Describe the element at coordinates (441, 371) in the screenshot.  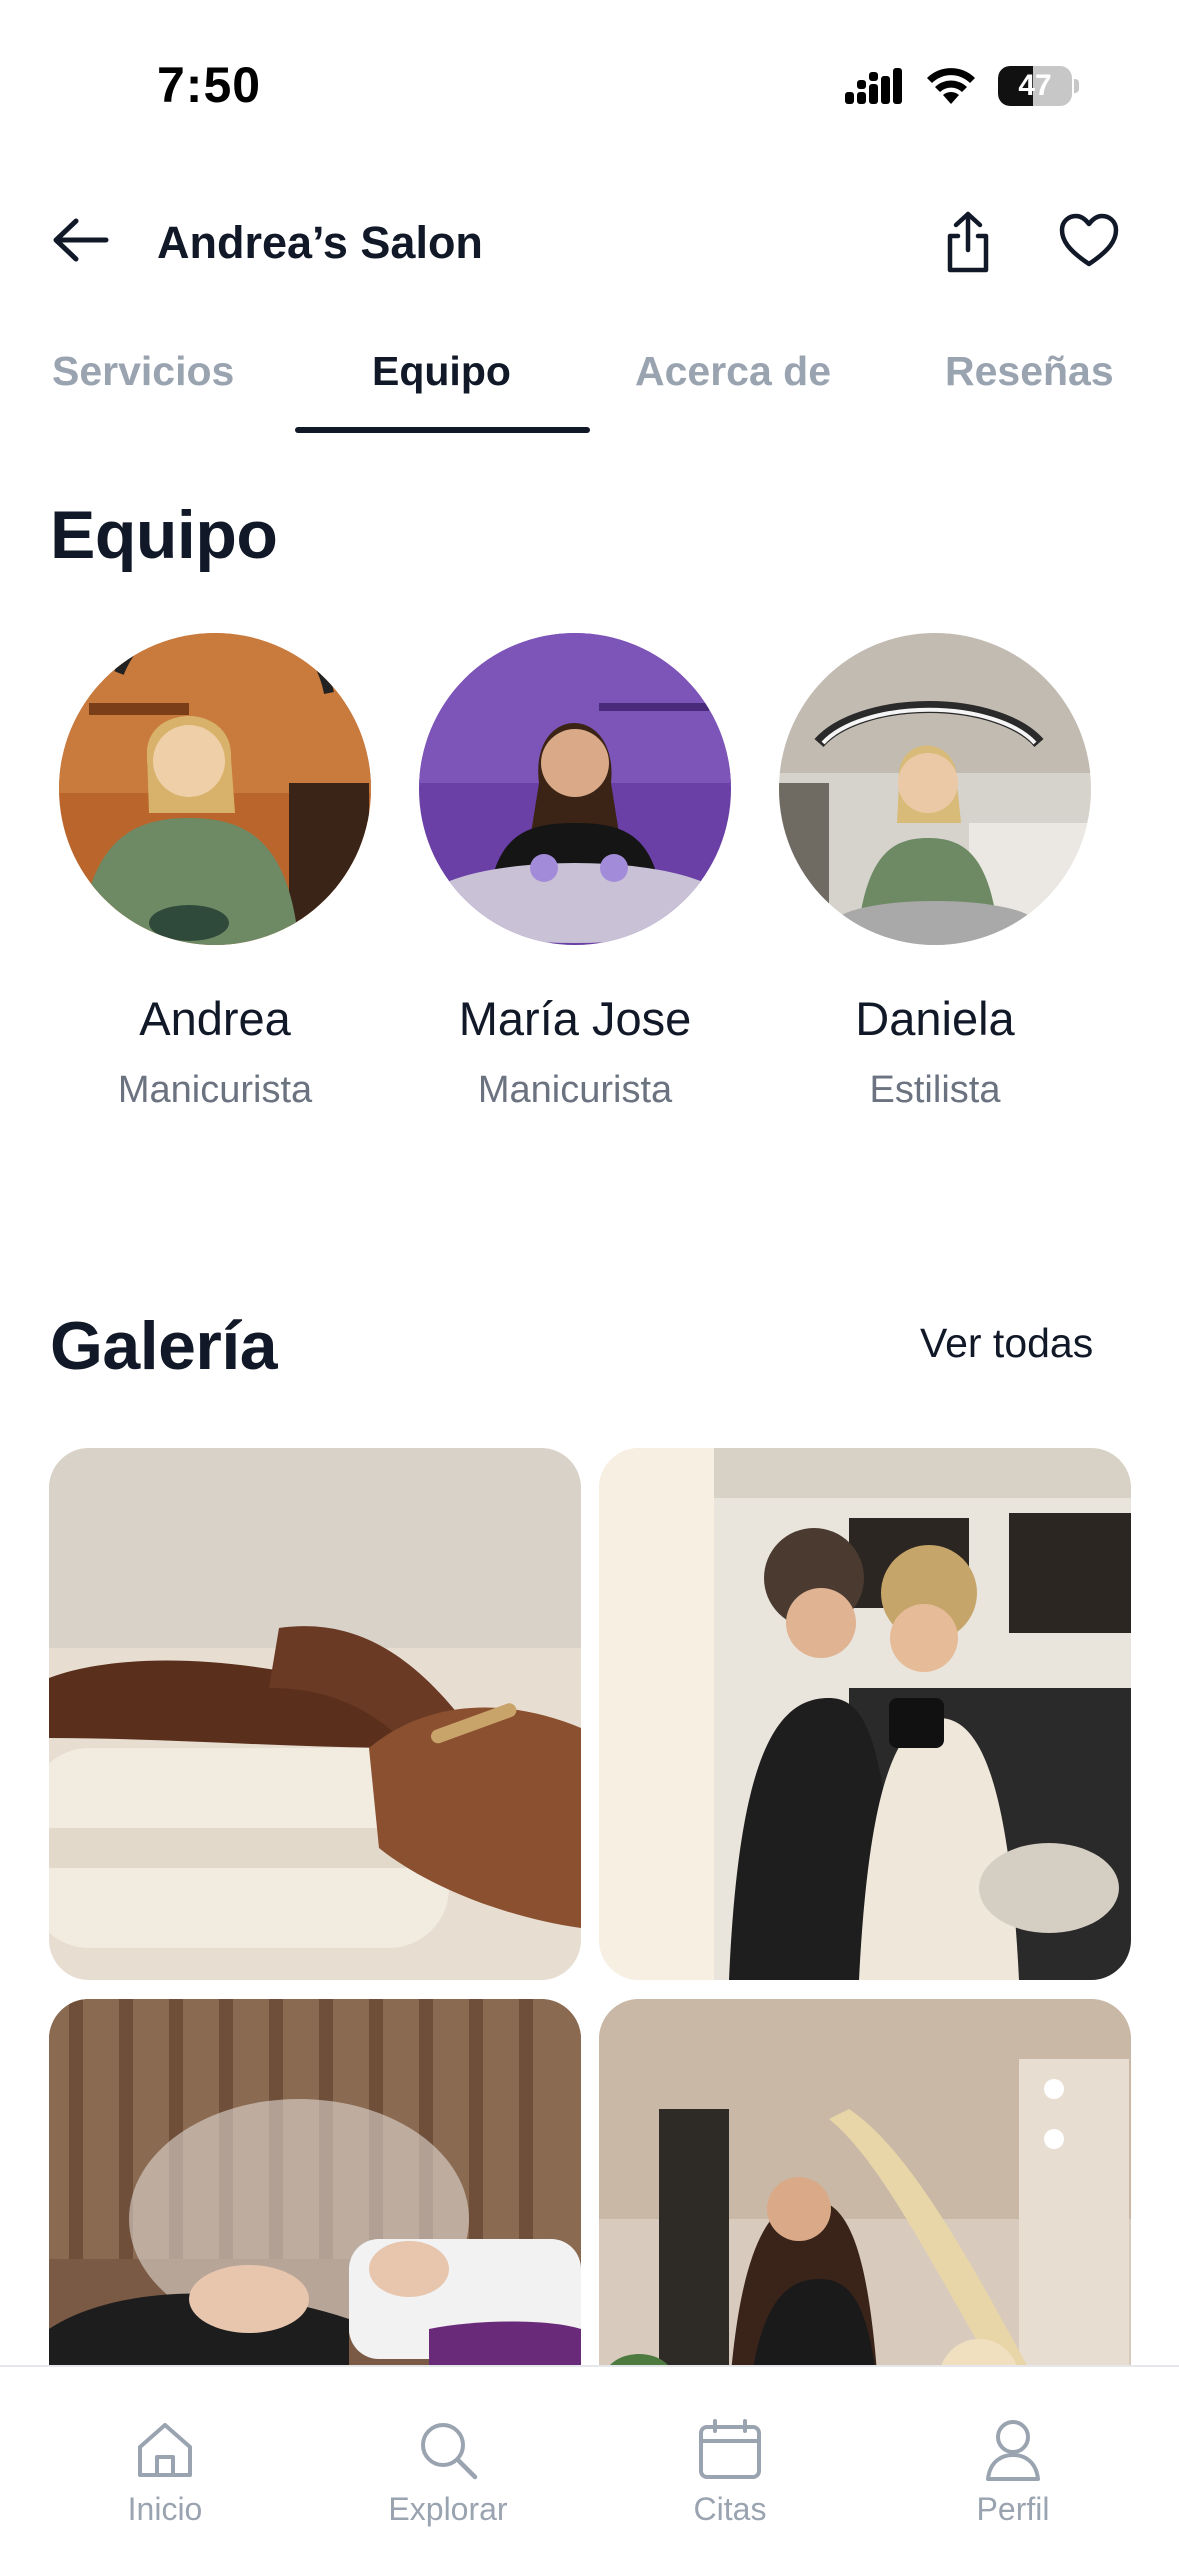
I see `tab-equipo: Equipo` at that location.